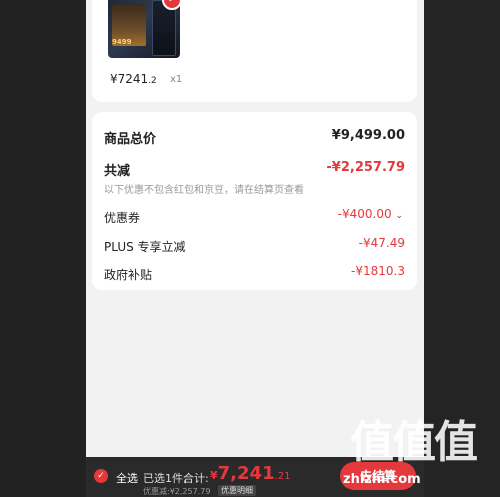 The height and width of the screenshot is (497, 500). I want to click on gov-subsidy-label: 政府补贴, so click(128, 275).